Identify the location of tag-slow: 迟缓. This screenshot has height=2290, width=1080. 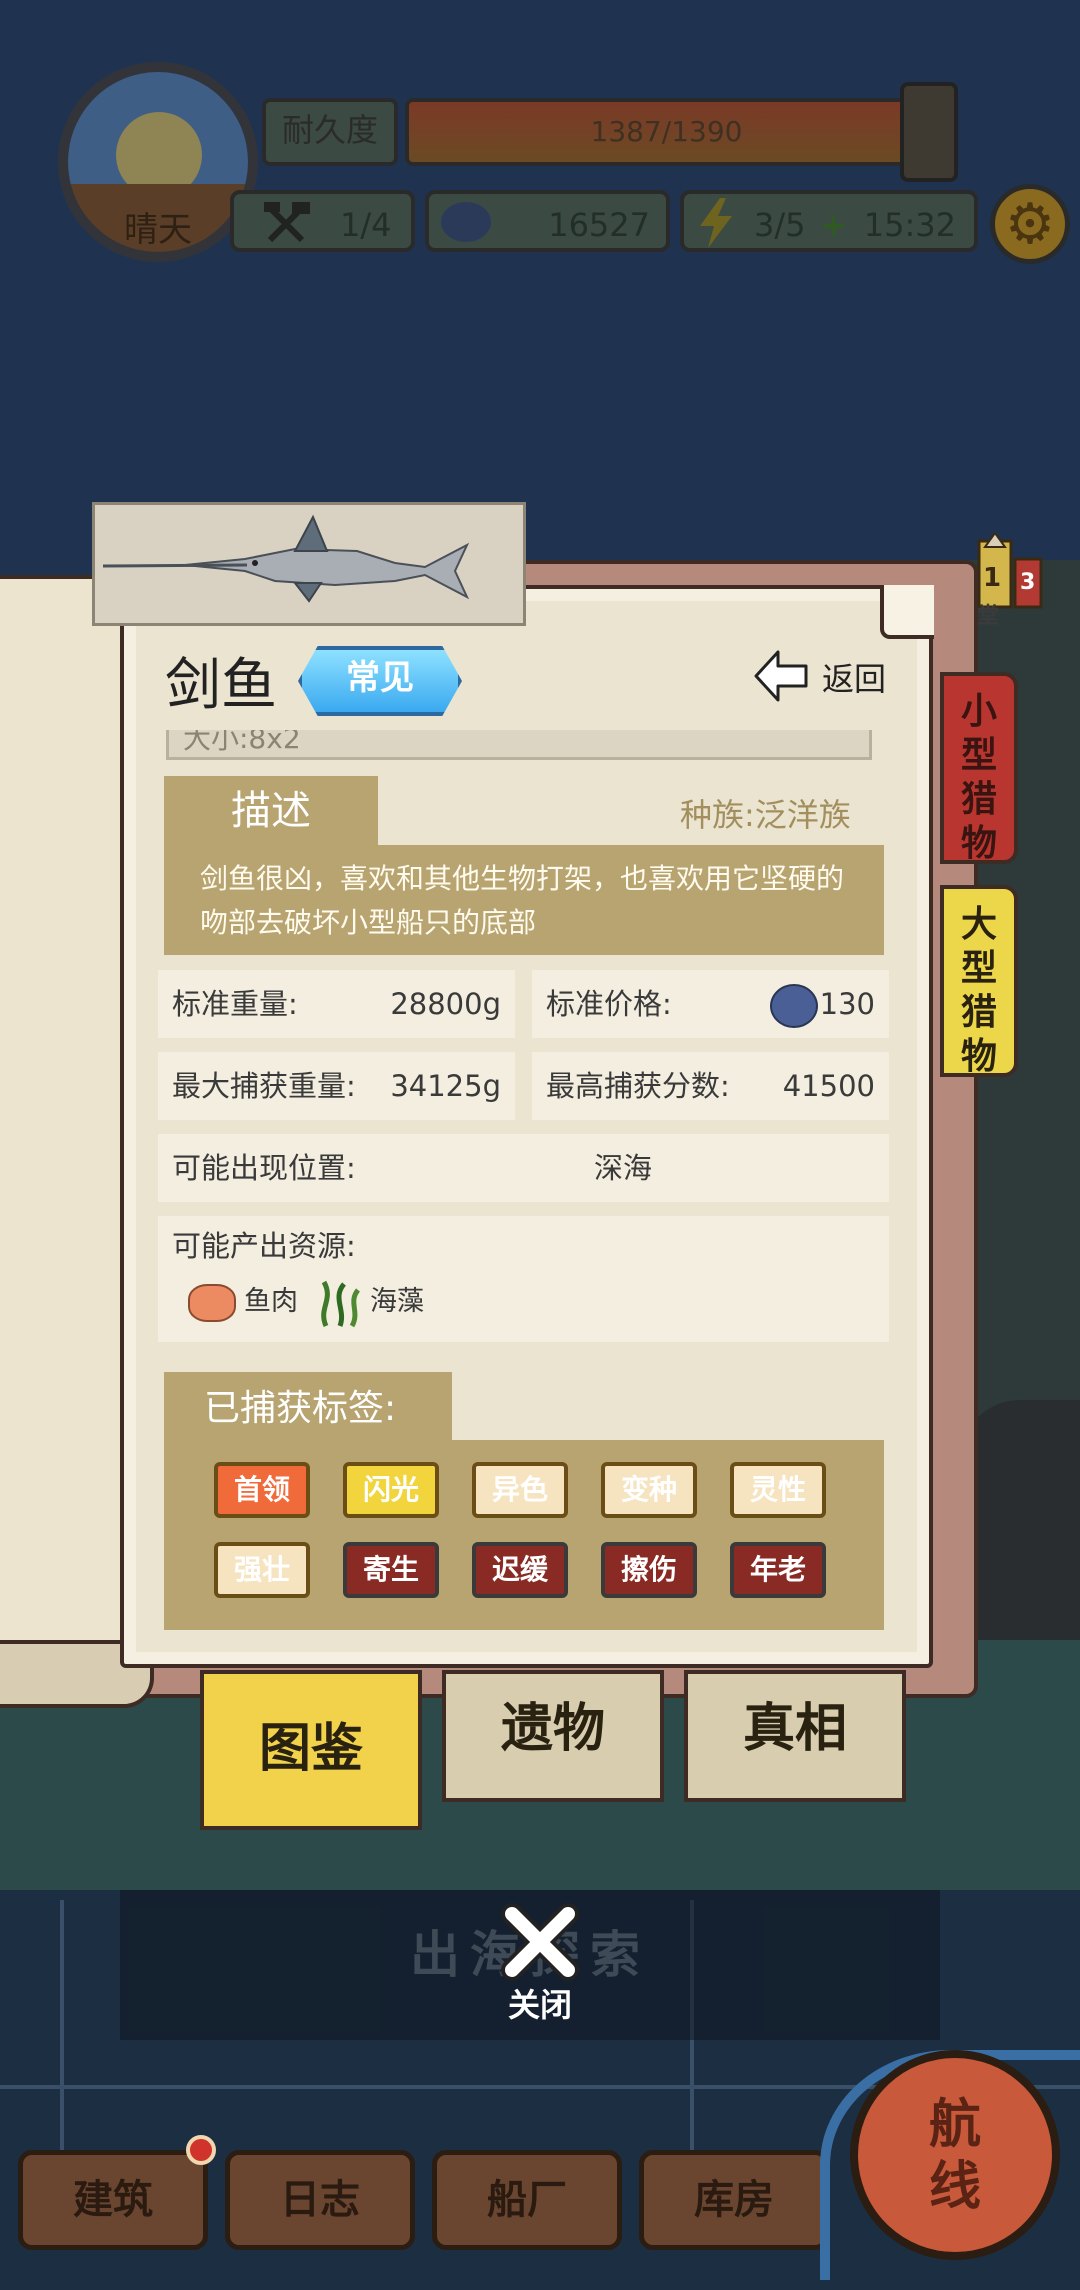
(520, 1570).